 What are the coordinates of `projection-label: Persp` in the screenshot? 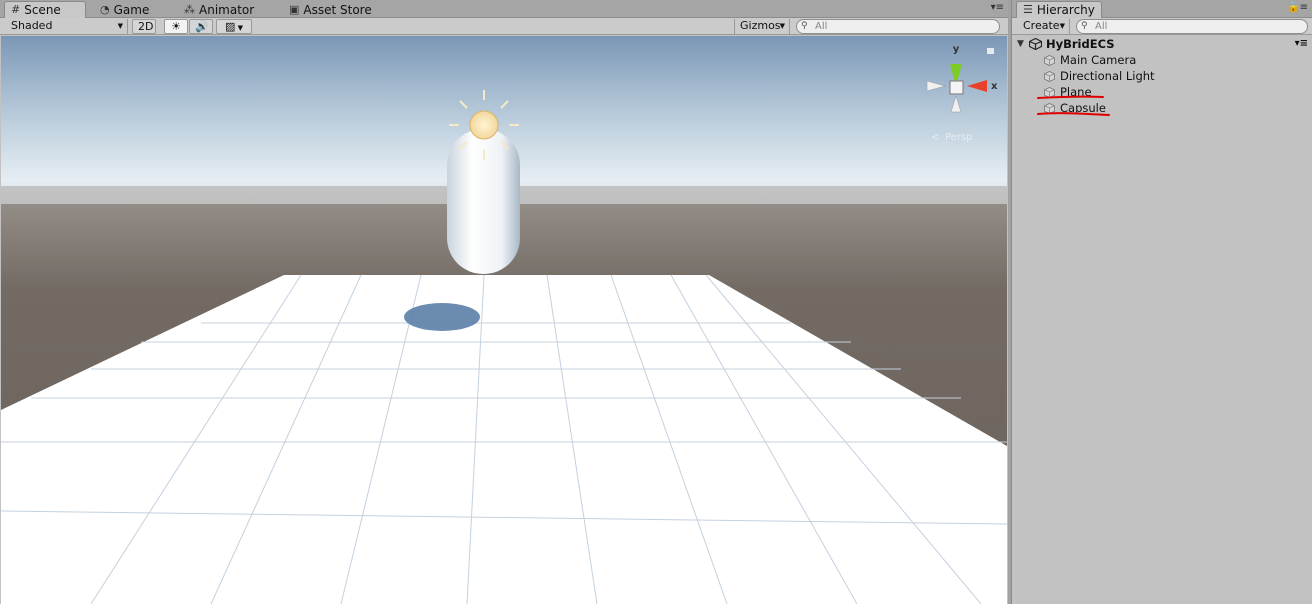 It's located at (959, 137).